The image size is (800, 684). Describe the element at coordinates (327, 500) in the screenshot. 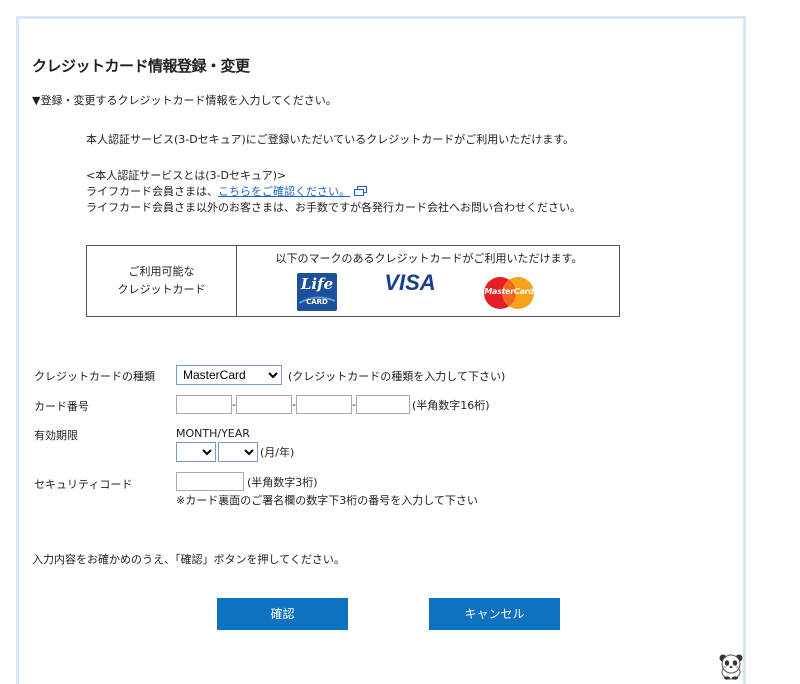

I see `security-code-note: ※カード裏面のご署名欄の数字下3桁の番号を入力して下さい` at that location.